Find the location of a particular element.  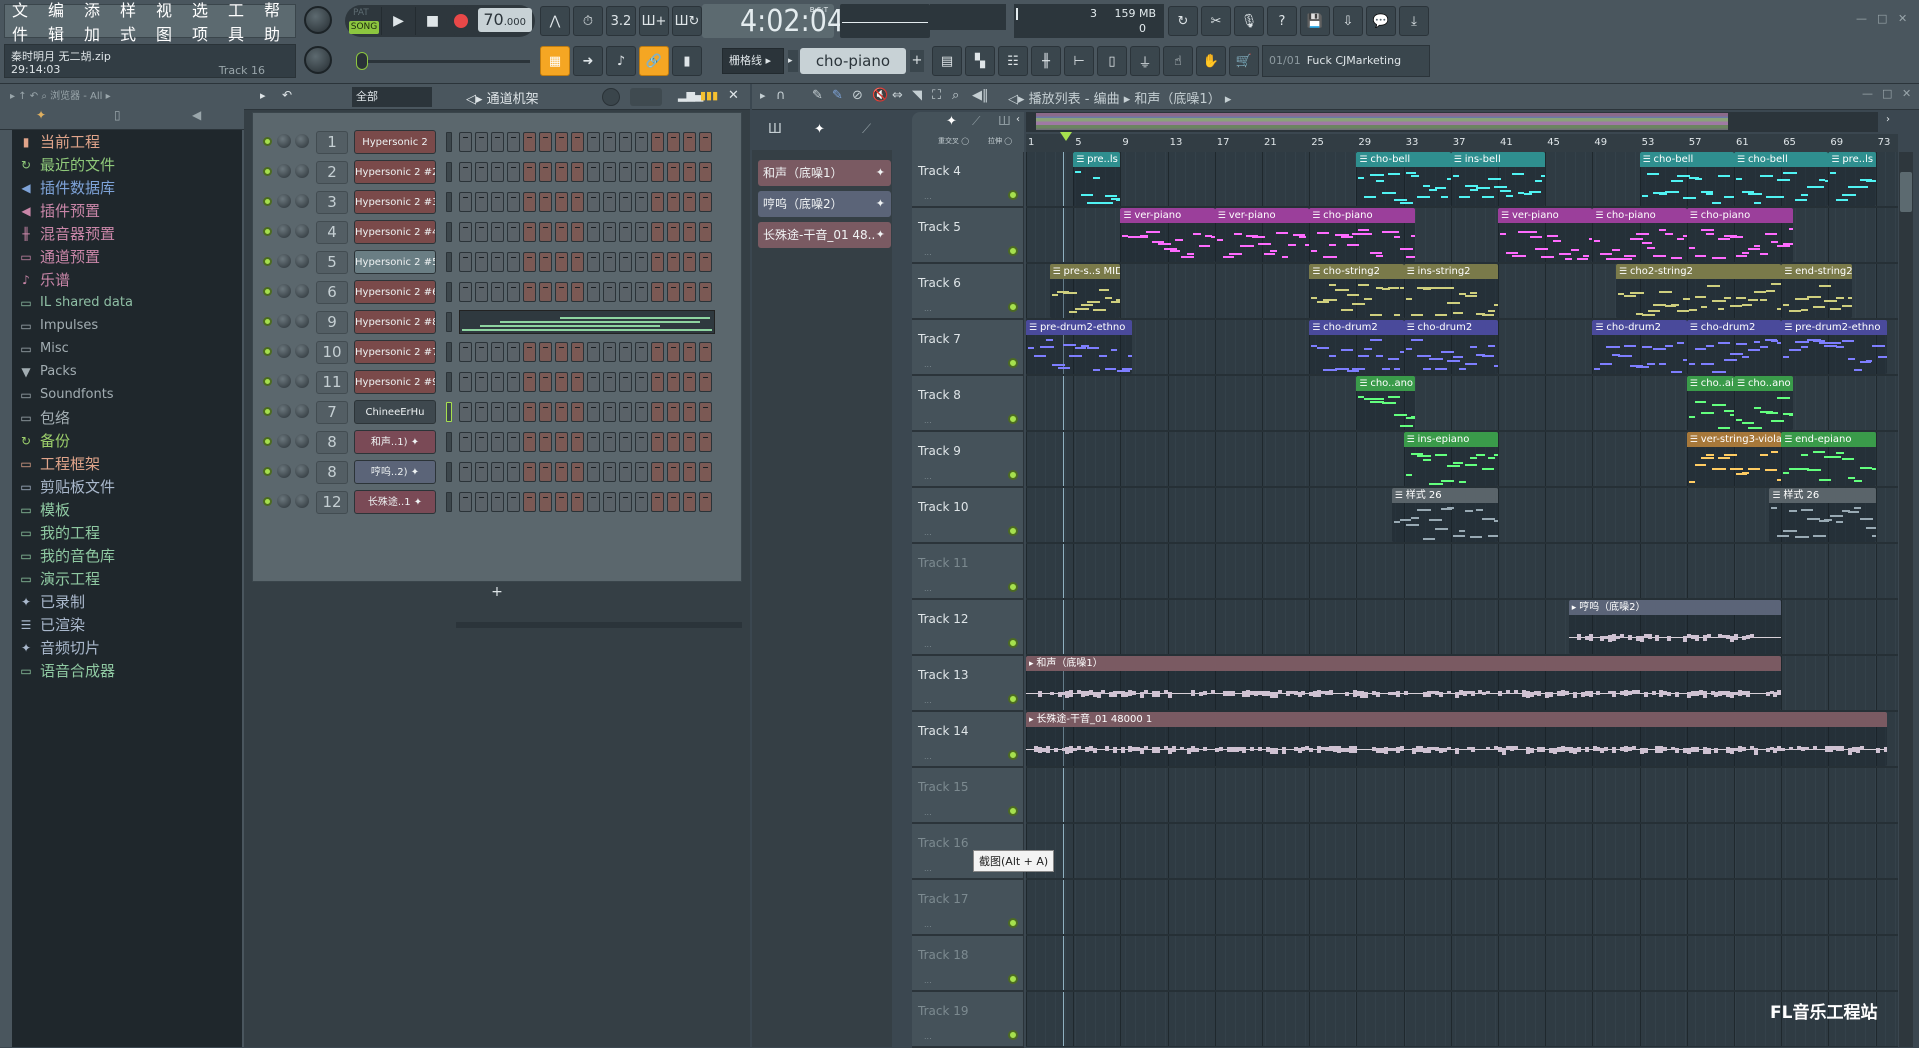

link-button: 🔗 is located at coordinates (654, 61).